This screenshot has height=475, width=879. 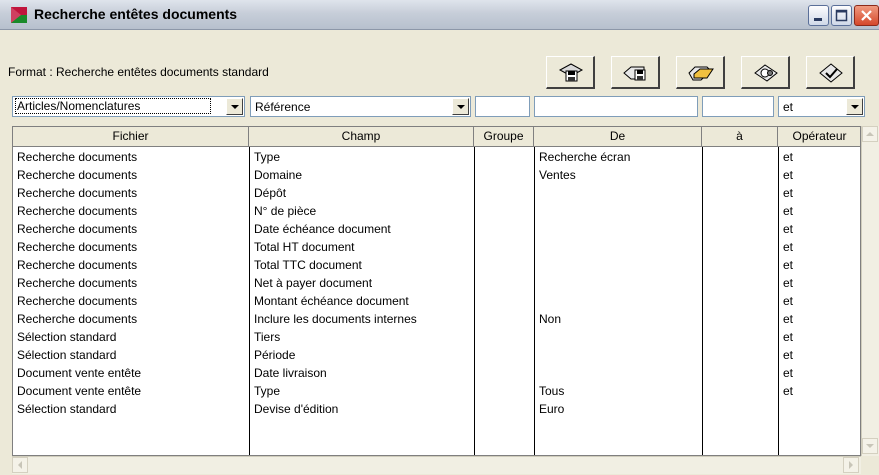 I want to click on groupe-input, so click(x=502, y=106).